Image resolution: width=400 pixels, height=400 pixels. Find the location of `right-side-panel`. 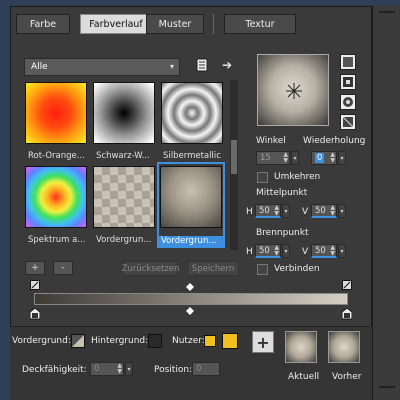

right-side-panel is located at coordinates (386, 203).